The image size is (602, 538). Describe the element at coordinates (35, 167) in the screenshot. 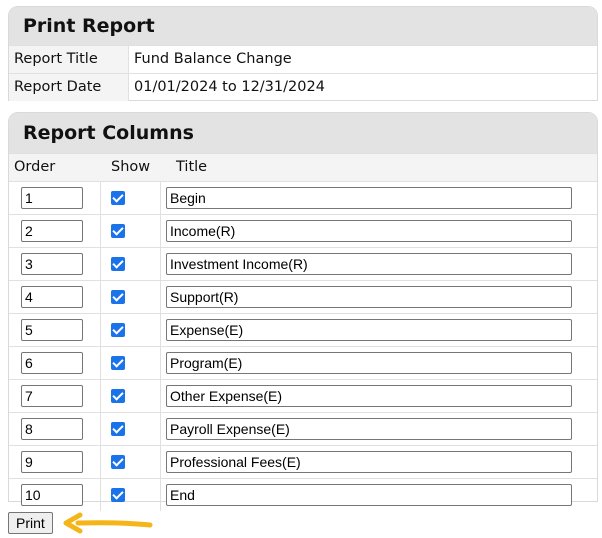

I see `order-column-header: Order` at that location.